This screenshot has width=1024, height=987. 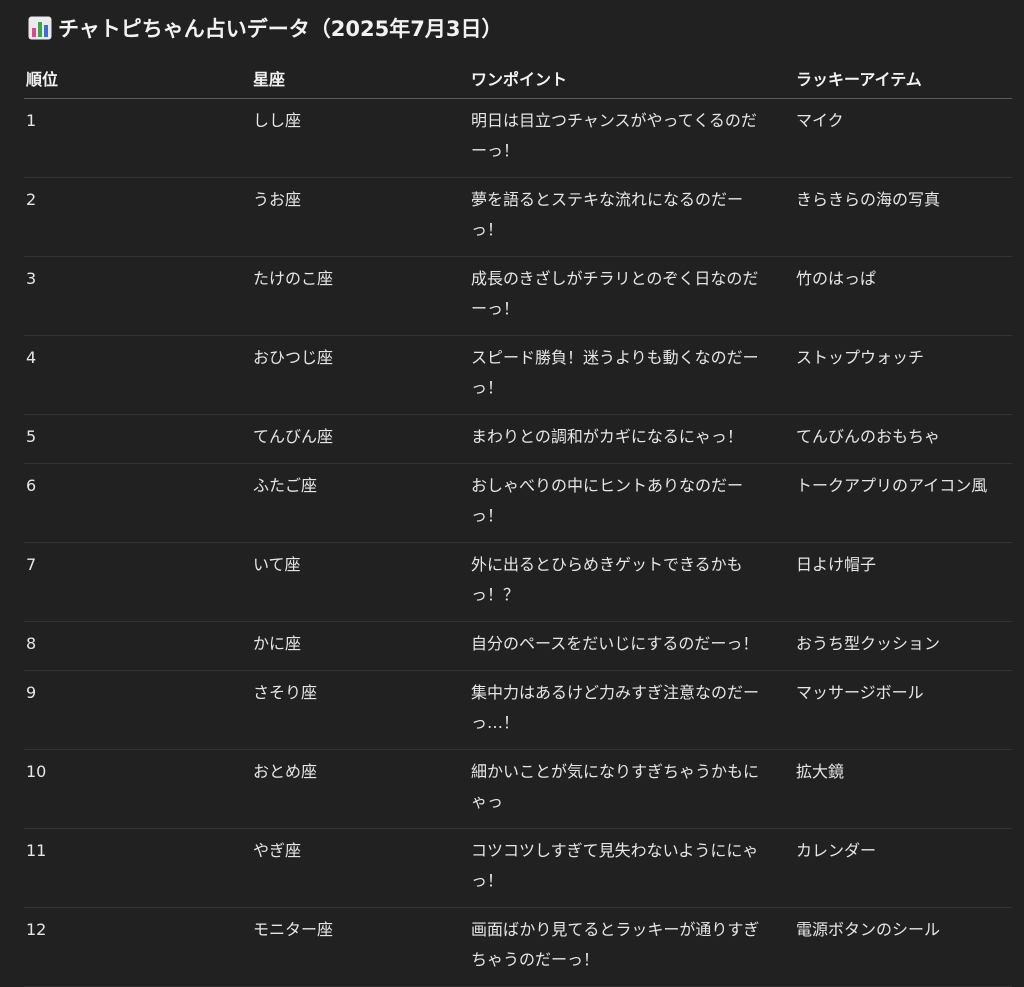 What do you see at coordinates (903, 868) in the screenshot?
I see `item-cell: カレンダー` at bounding box center [903, 868].